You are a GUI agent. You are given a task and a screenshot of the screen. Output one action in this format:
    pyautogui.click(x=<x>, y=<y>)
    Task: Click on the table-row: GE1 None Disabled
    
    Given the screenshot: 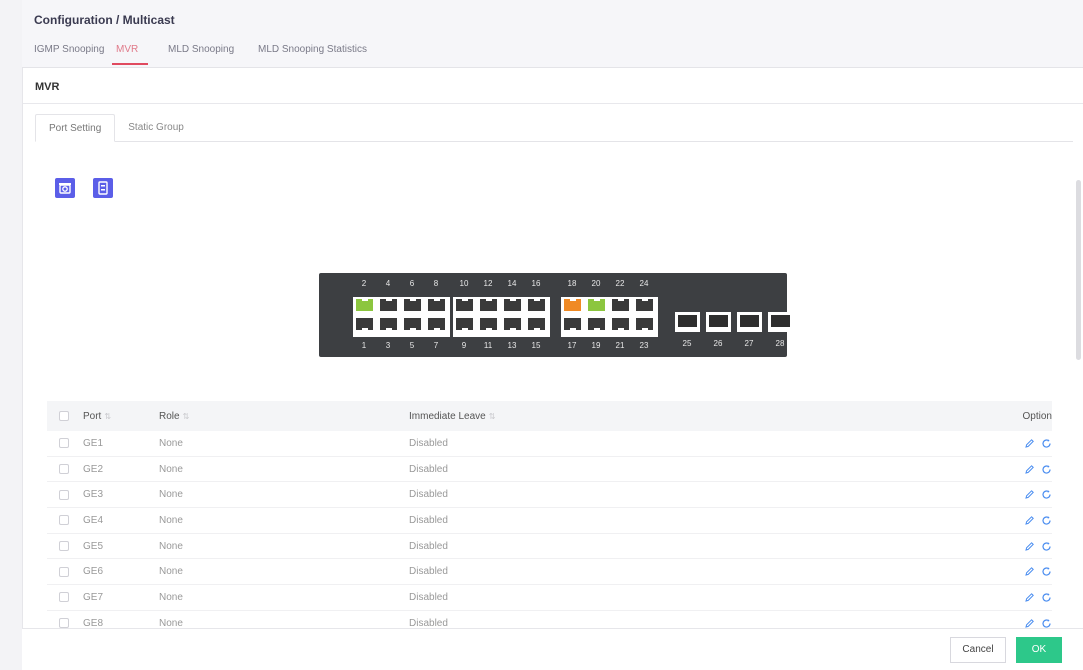 What is the action you would take?
    pyautogui.click(x=549, y=444)
    